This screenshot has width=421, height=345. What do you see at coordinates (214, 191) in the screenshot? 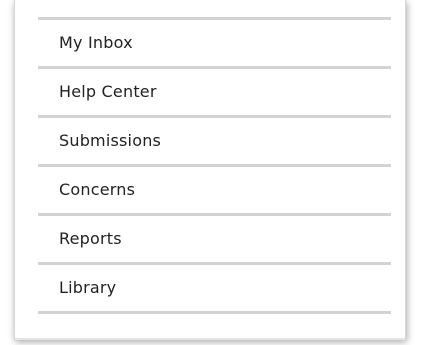
I see `menu-item-concerns: Concerns` at bounding box center [214, 191].